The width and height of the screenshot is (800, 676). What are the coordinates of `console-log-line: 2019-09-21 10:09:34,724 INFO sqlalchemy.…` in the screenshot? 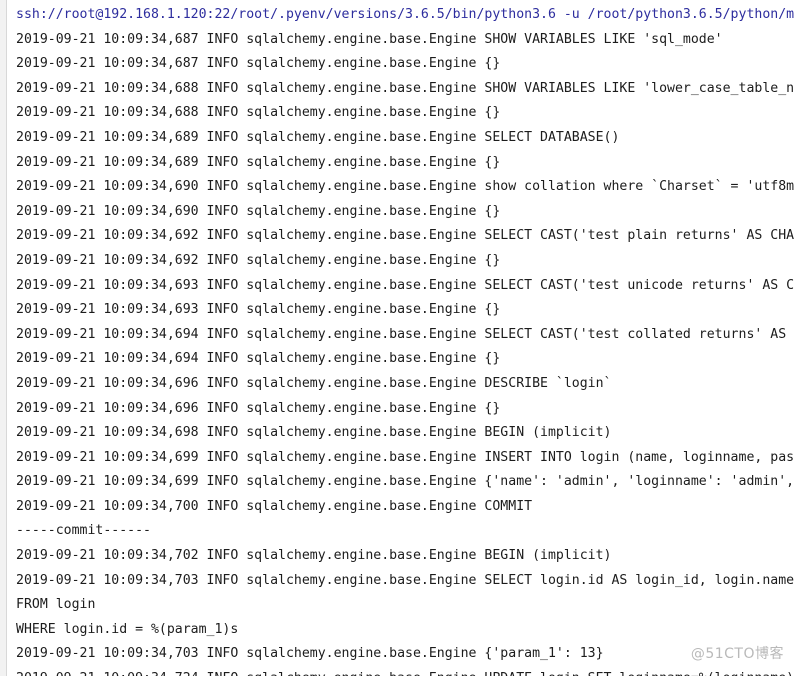 It's located at (404, 671).